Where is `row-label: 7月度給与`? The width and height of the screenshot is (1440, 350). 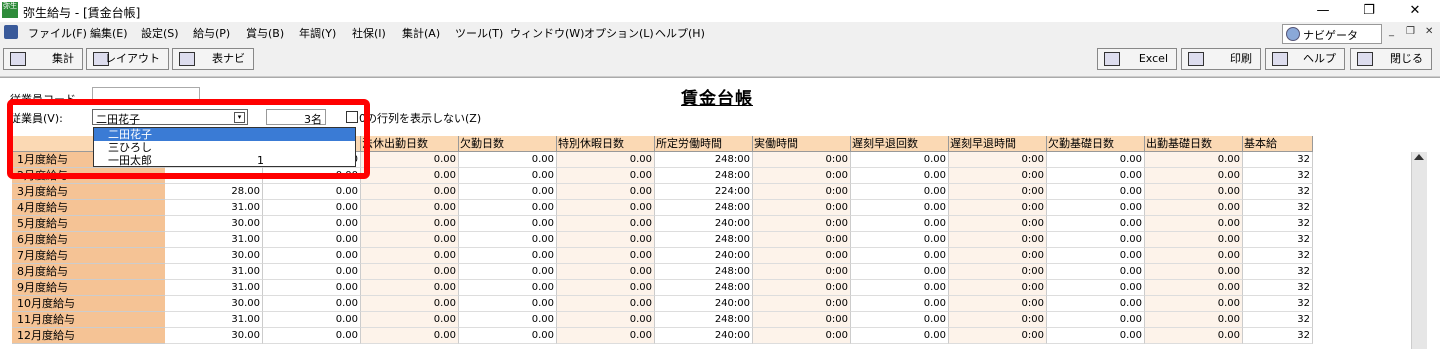 row-label: 7月度給与 is located at coordinates (88, 256).